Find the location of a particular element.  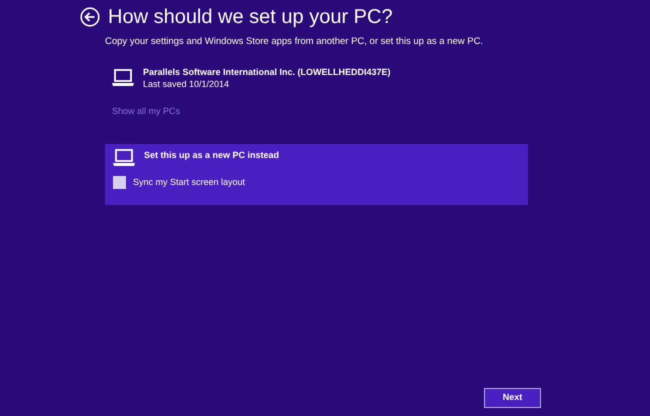

new-pc-label: Set this up as a new PC instead is located at coordinates (212, 155).